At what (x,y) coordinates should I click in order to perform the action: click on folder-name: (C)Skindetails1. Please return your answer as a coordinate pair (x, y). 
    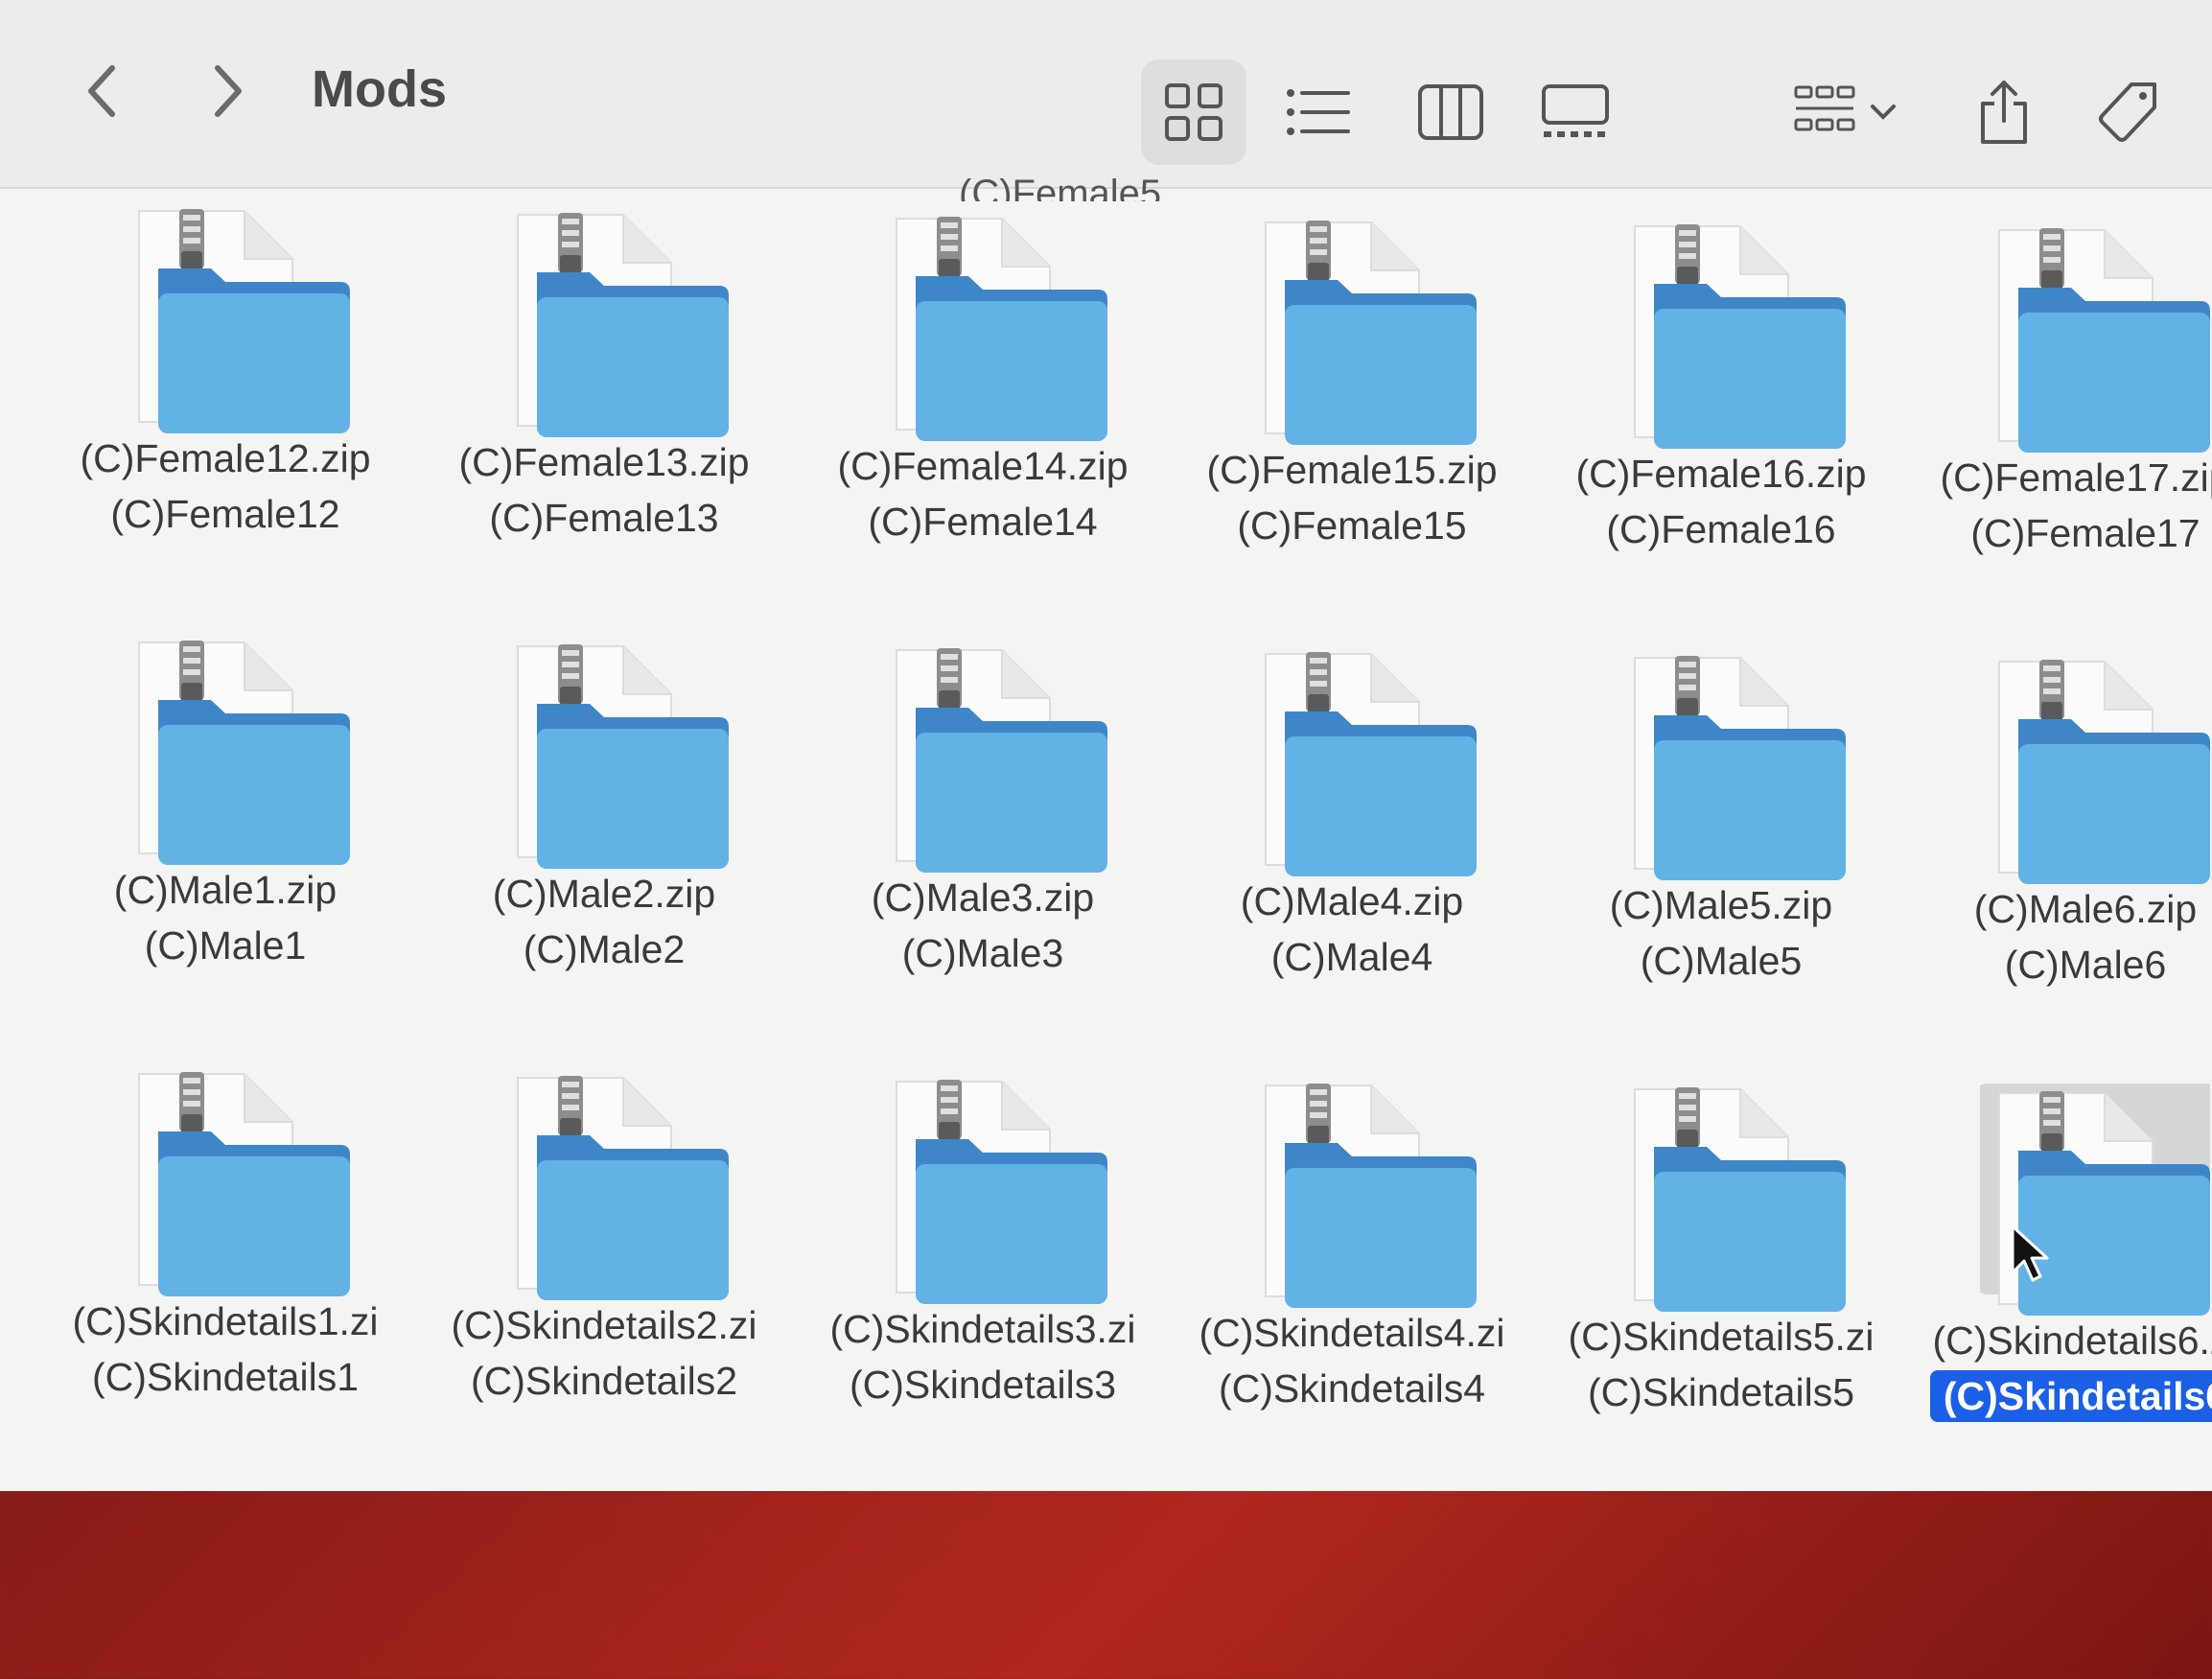
    Looking at the image, I should click on (225, 1377).